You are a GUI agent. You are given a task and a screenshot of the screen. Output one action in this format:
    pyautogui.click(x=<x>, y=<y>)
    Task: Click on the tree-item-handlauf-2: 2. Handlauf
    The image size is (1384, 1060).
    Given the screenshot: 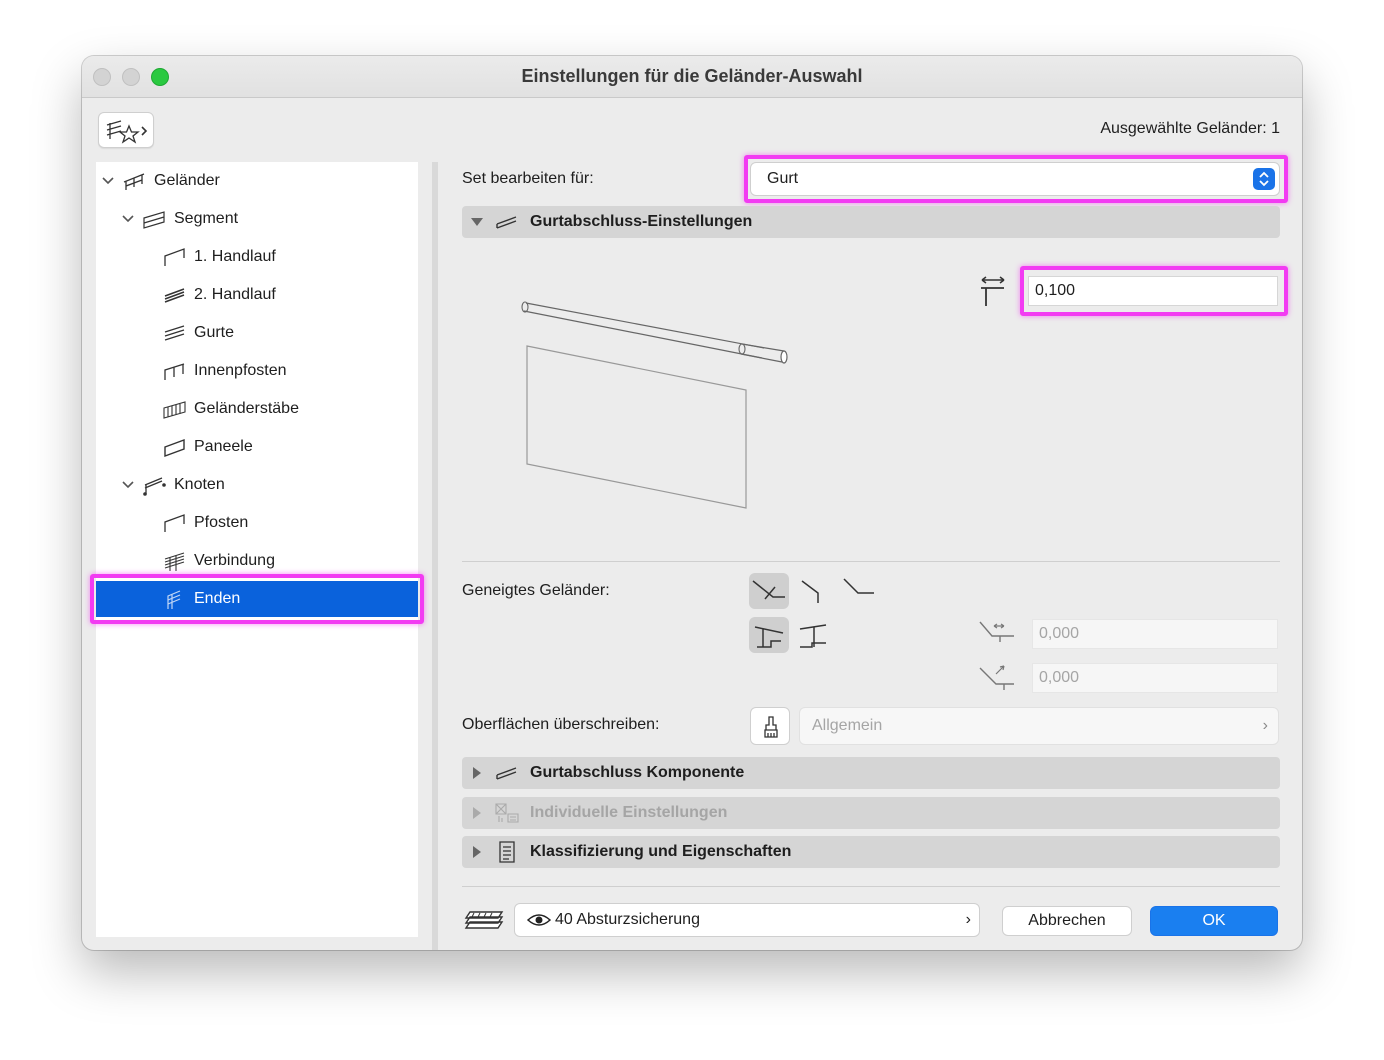 What is the action you would take?
    pyautogui.click(x=219, y=295)
    